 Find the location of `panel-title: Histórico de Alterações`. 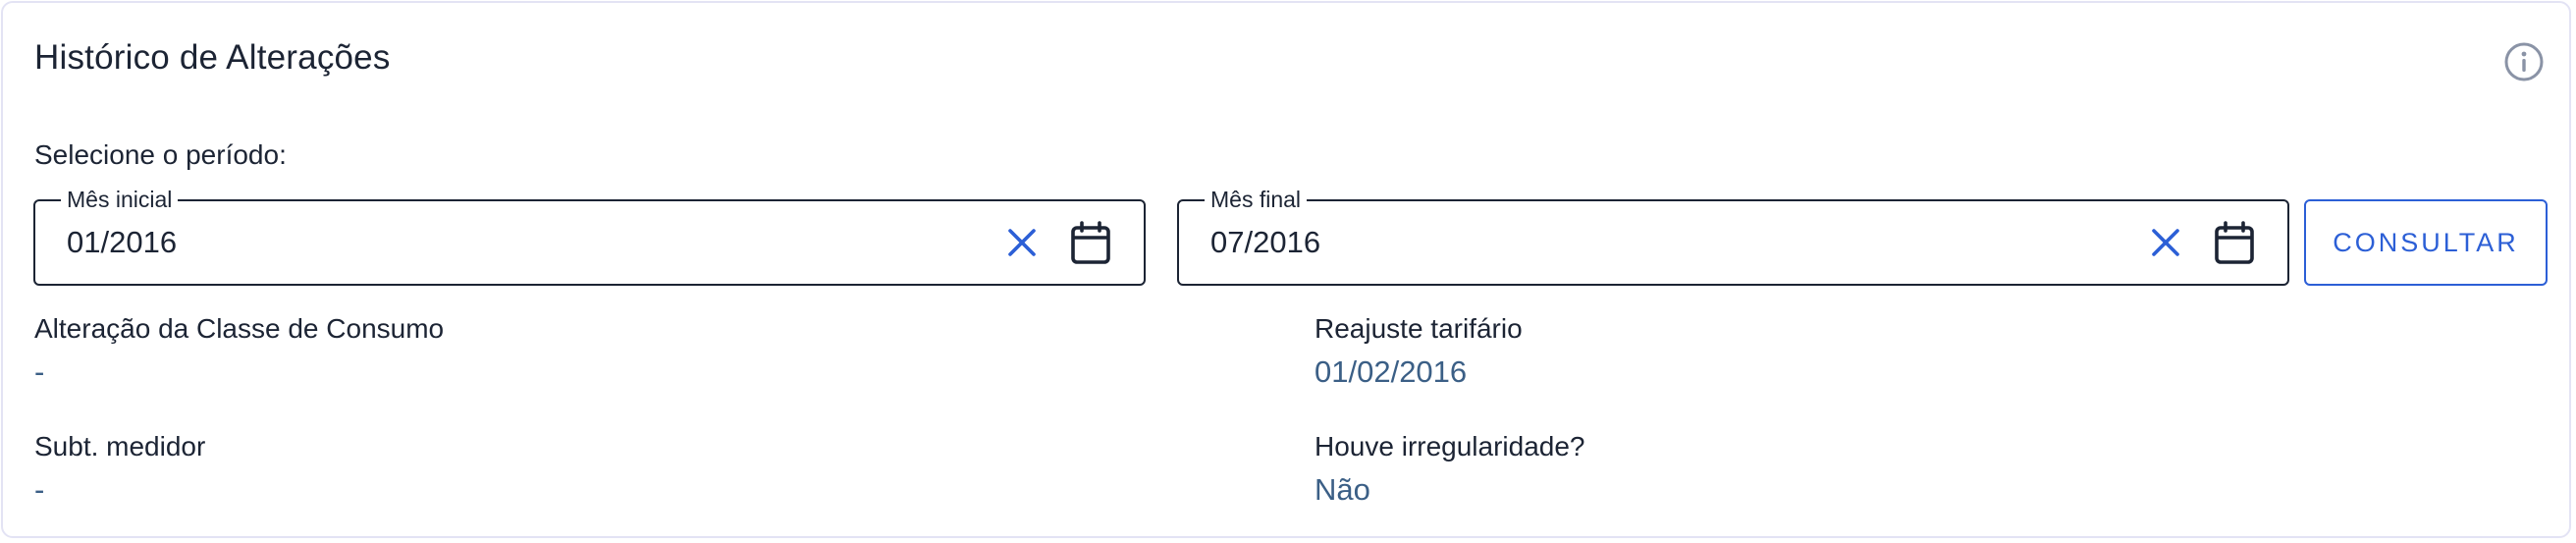

panel-title: Histórico de Alterações is located at coordinates (212, 57).